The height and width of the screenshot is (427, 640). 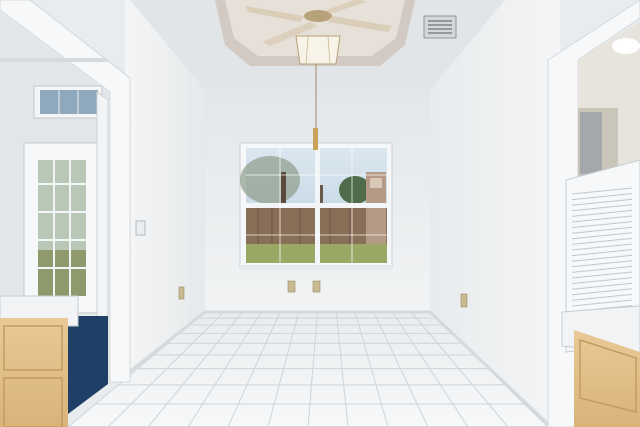 I want to click on back-window, so click(x=316, y=206).